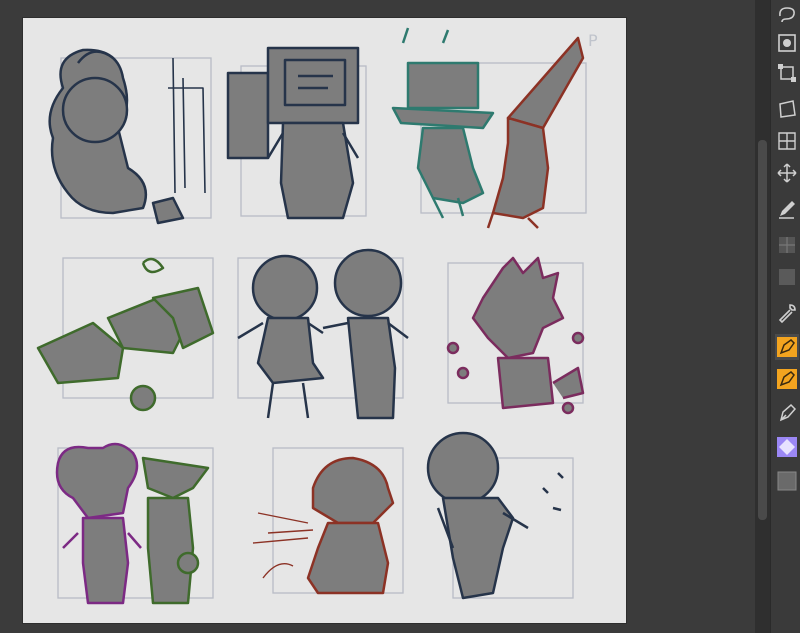 The height and width of the screenshot is (633, 800). What do you see at coordinates (787, 15) in the screenshot?
I see `lasso-icon` at bounding box center [787, 15].